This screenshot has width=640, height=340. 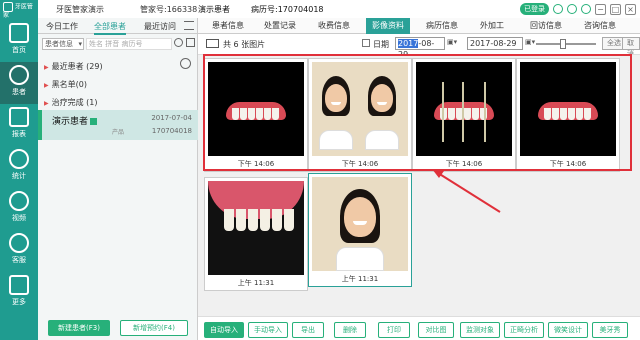 What do you see at coordinates (178, 42) in the screenshot?
I see `search-icon` at bounding box center [178, 42].